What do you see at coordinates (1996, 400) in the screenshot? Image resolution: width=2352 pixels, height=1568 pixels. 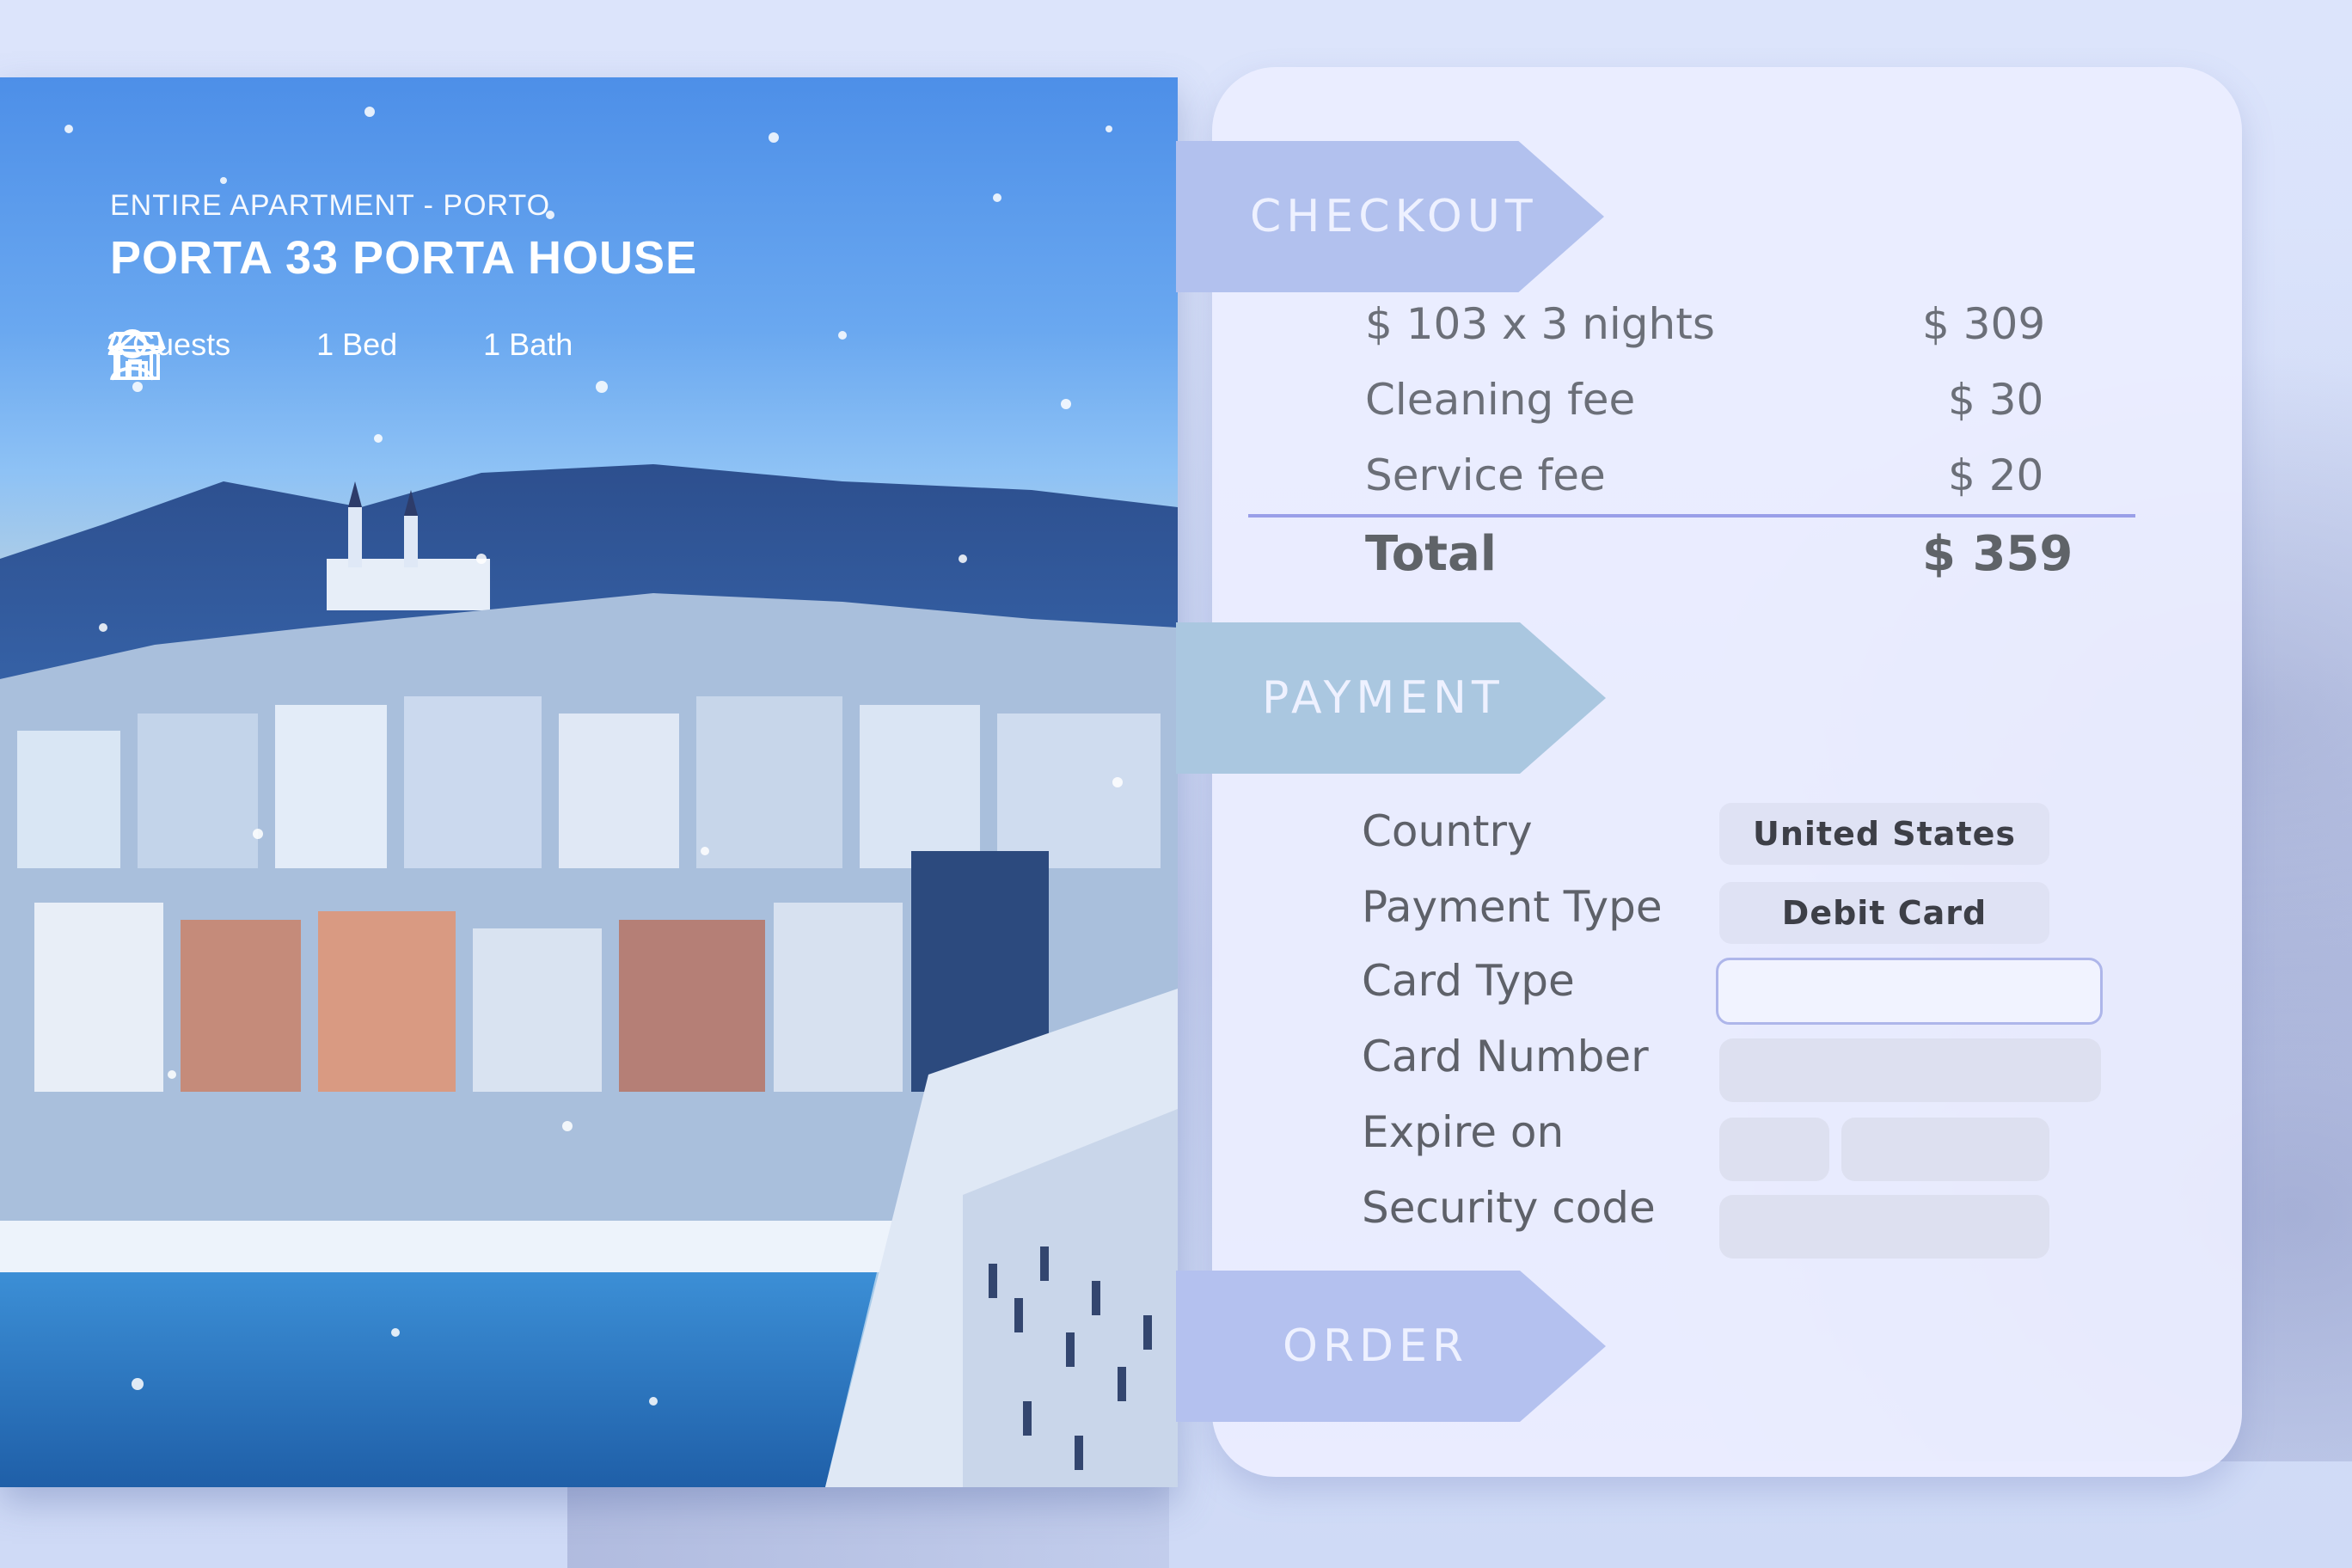 I see `line-cleaning-amount: $ 30` at bounding box center [1996, 400].